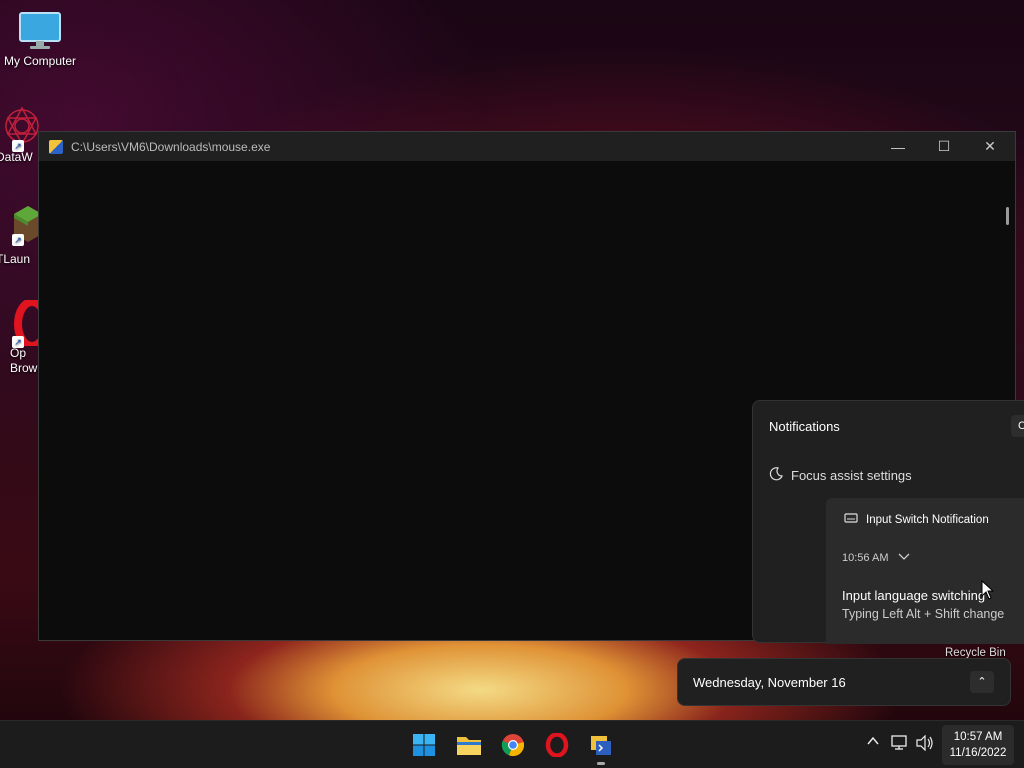 The image size is (1024, 768). I want to click on file-explorer-icon, so click(469, 745).